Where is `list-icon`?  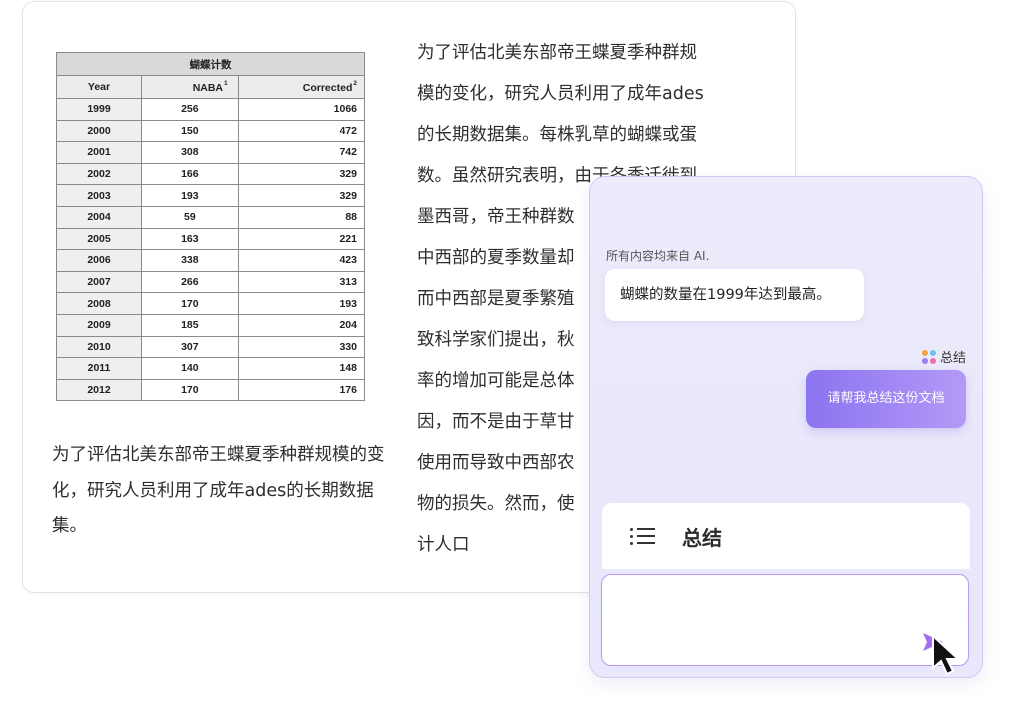
list-icon is located at coordinates (643, 536).